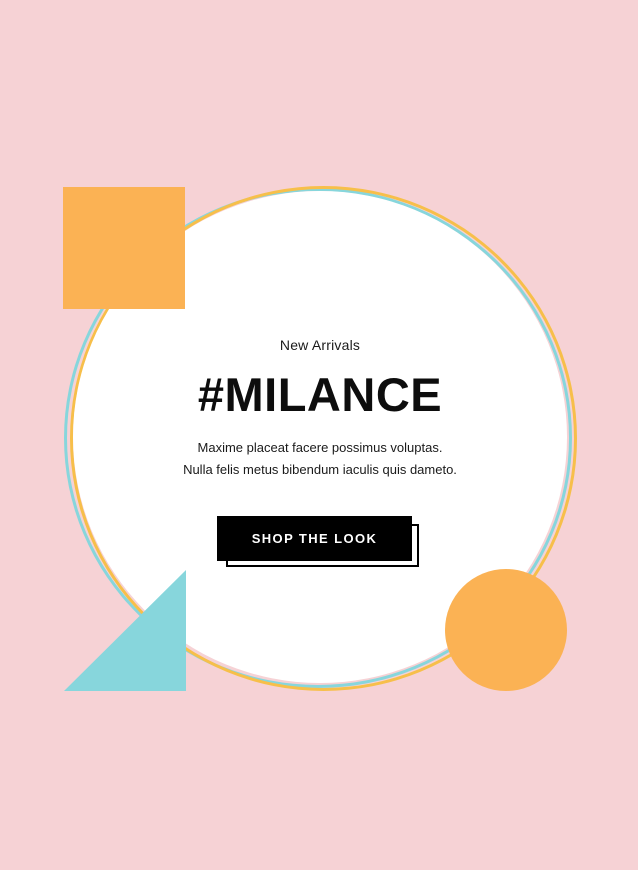  Describe the element at coordinates (320, 447) in the screenshot. I see `description-line: Maxime placeat facere possimus voluptas.` at that location.